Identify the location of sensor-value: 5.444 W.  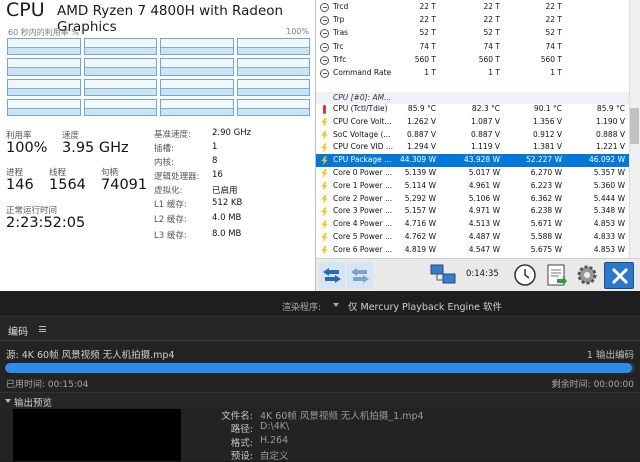
(609, 198).